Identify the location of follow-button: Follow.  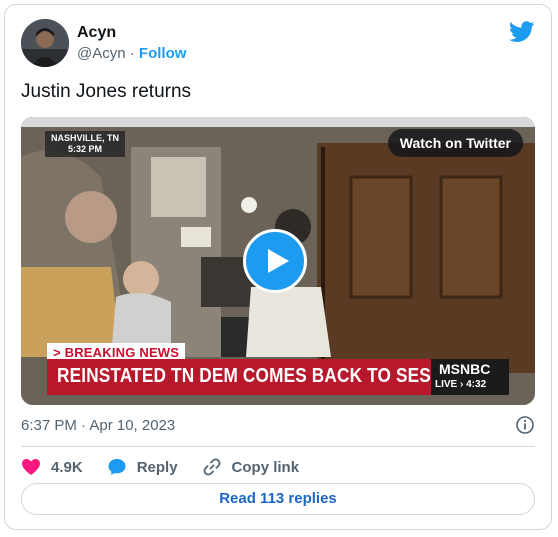
(163, 53).